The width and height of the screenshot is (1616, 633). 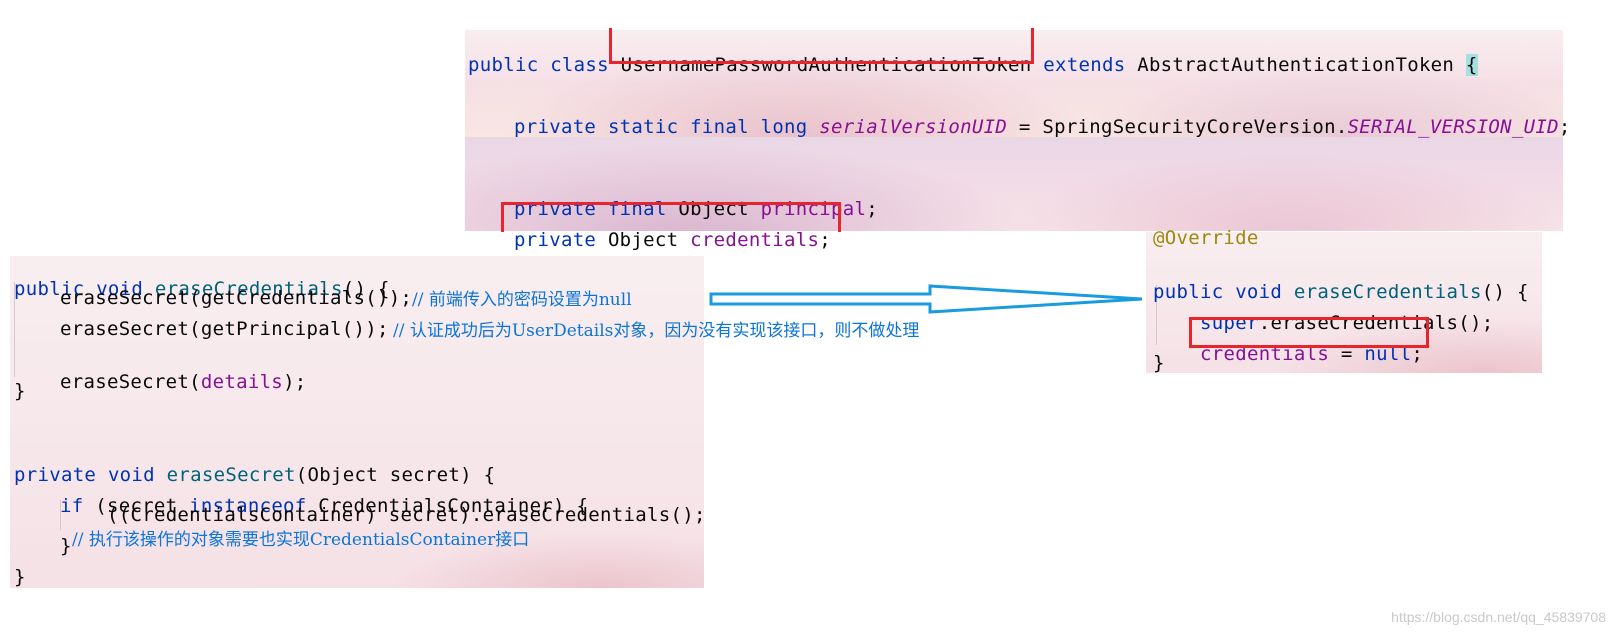 What do you see at coordinates (1296, 65) in the screenshot?
I see `parent-class-name: AbstractAuthenticationToken` at bounding box center [1296, 65].